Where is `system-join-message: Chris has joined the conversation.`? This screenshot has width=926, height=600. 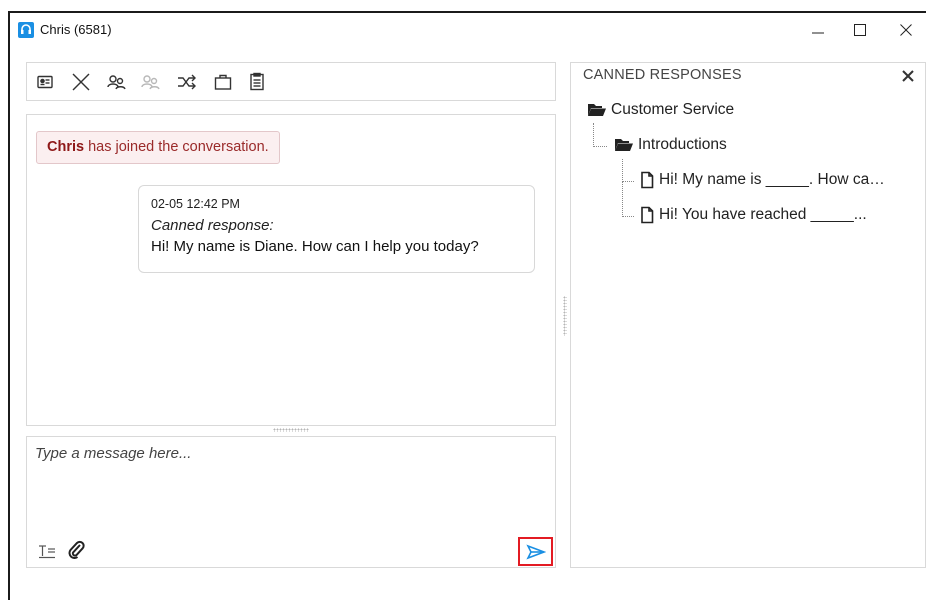
system-join-message: Chris has joined the conversation. is located at coordinates (158, 147).